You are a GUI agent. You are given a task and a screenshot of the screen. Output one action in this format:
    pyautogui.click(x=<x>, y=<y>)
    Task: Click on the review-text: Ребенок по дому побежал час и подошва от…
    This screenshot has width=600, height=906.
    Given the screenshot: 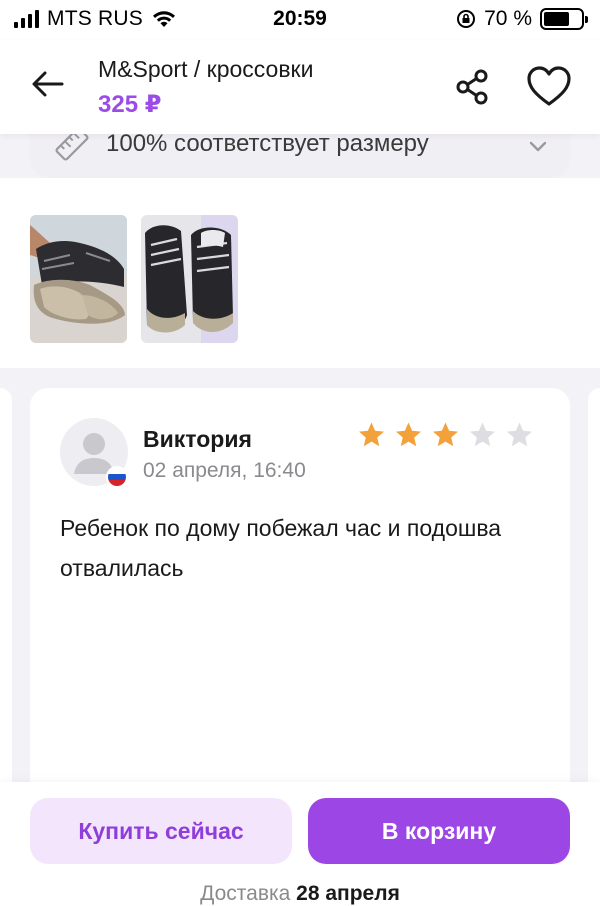 What is the action you would take?
    pyautogui.click(x=281, y=548)
    